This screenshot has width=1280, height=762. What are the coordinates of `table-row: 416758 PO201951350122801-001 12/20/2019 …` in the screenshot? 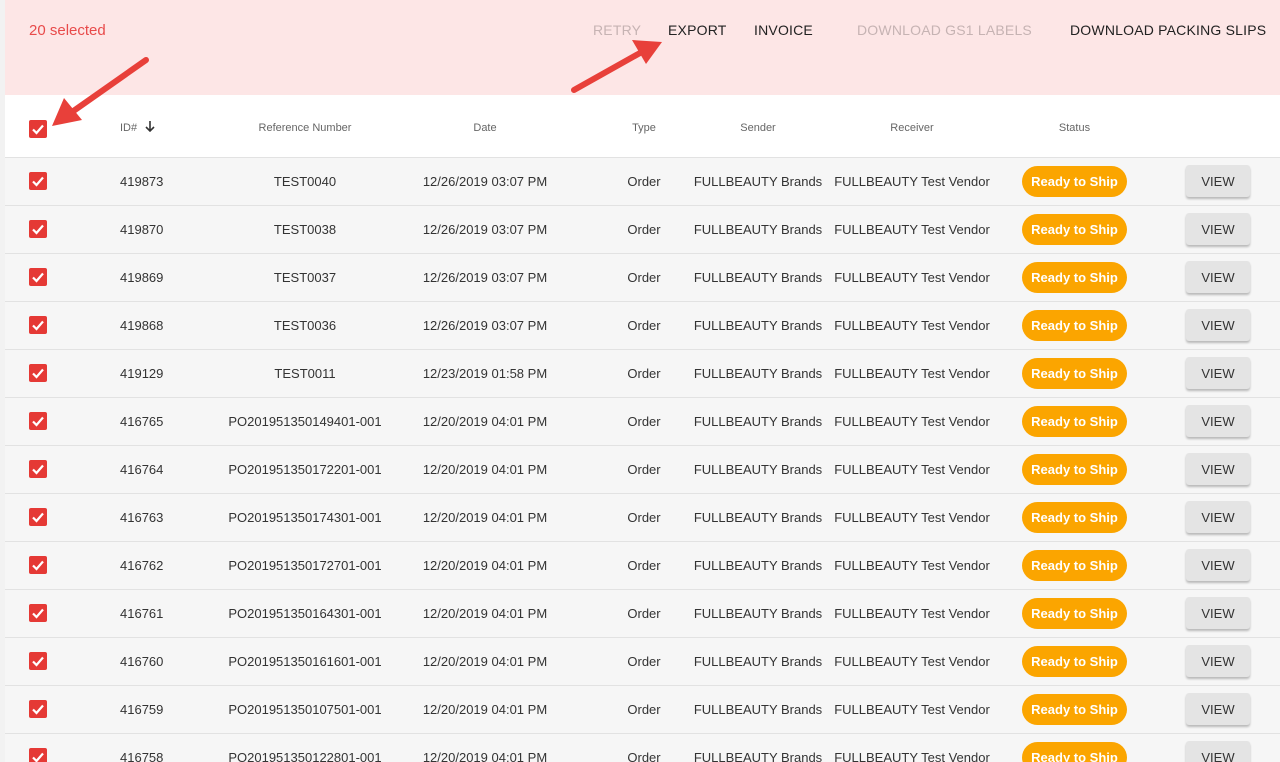 It's located at (642, 748).